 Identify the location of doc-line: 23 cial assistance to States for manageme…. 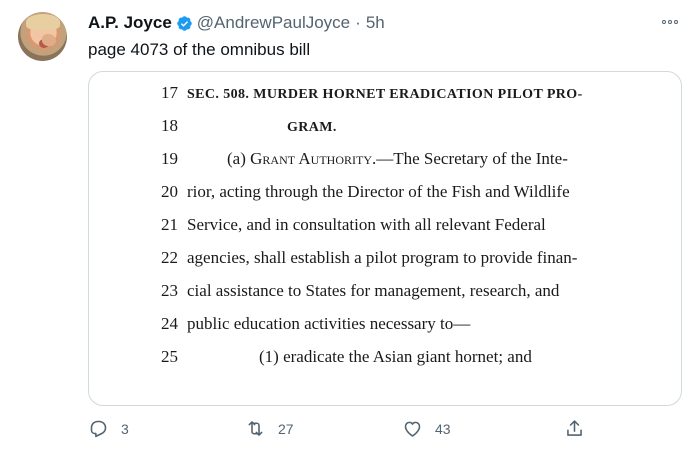
(360, 297).